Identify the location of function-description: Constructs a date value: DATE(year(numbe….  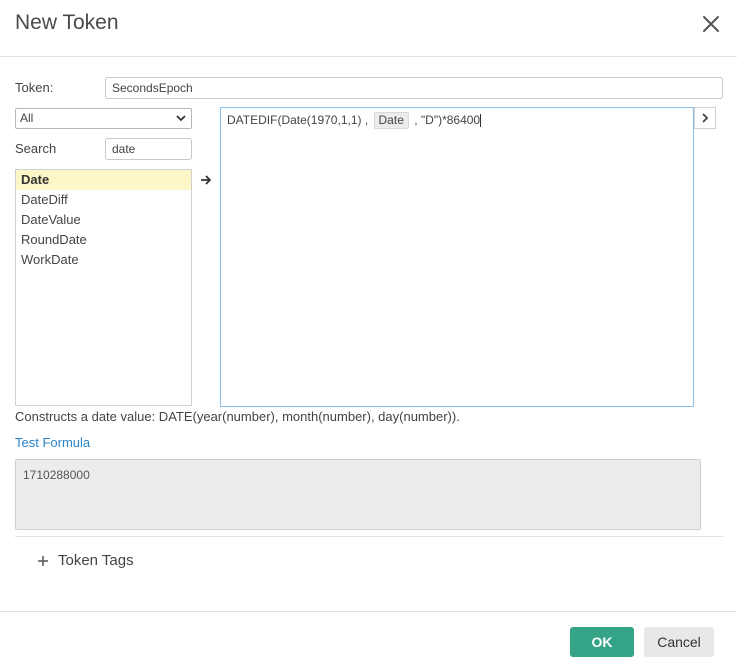
(237, 416).